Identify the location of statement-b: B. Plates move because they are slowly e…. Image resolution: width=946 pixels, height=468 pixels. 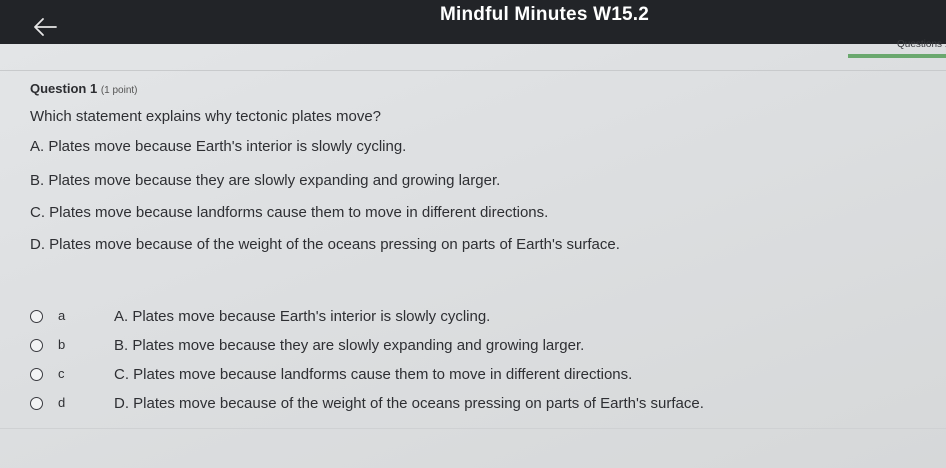
(265, 180).